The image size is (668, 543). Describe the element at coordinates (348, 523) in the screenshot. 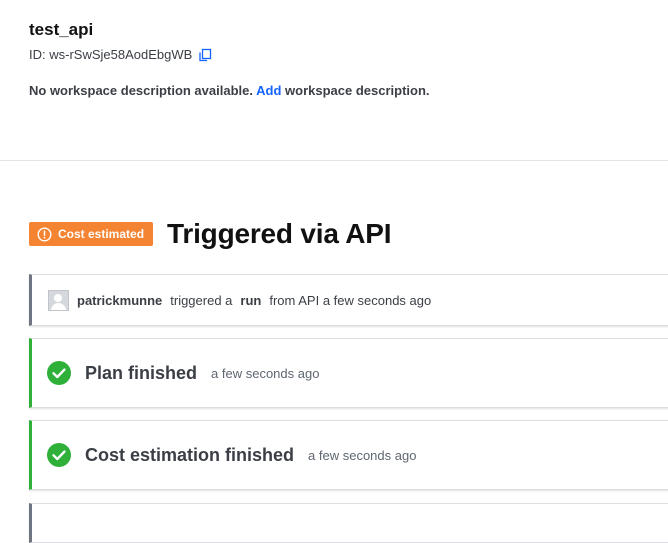

I see `next-step-card` at that location.